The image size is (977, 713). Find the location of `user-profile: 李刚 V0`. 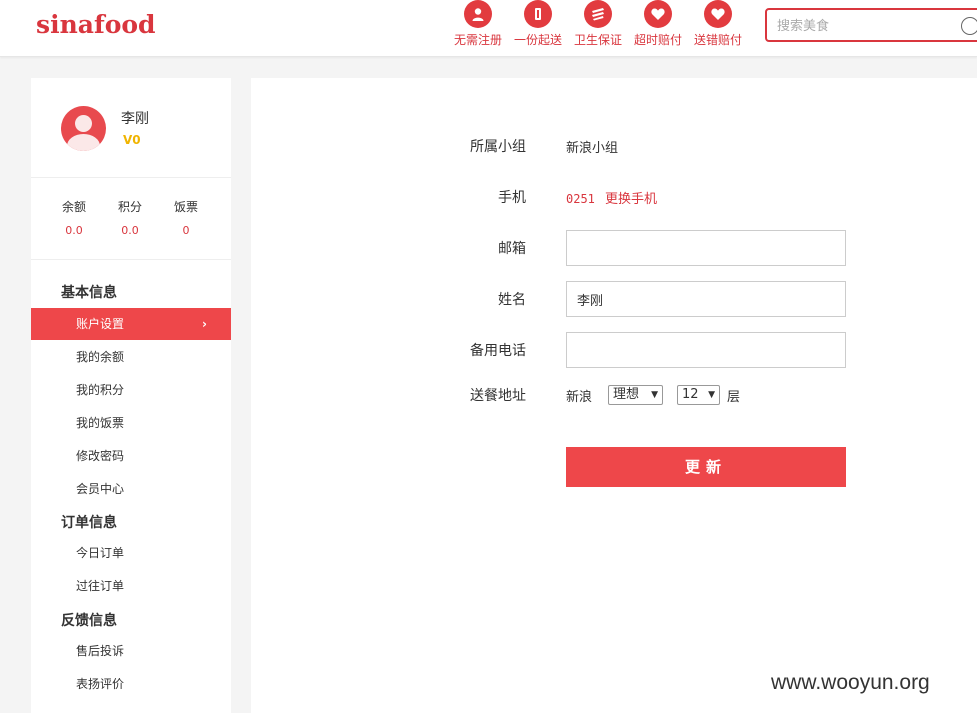

user-profile: 李刚 V0 is located at coordinates (131, 128).